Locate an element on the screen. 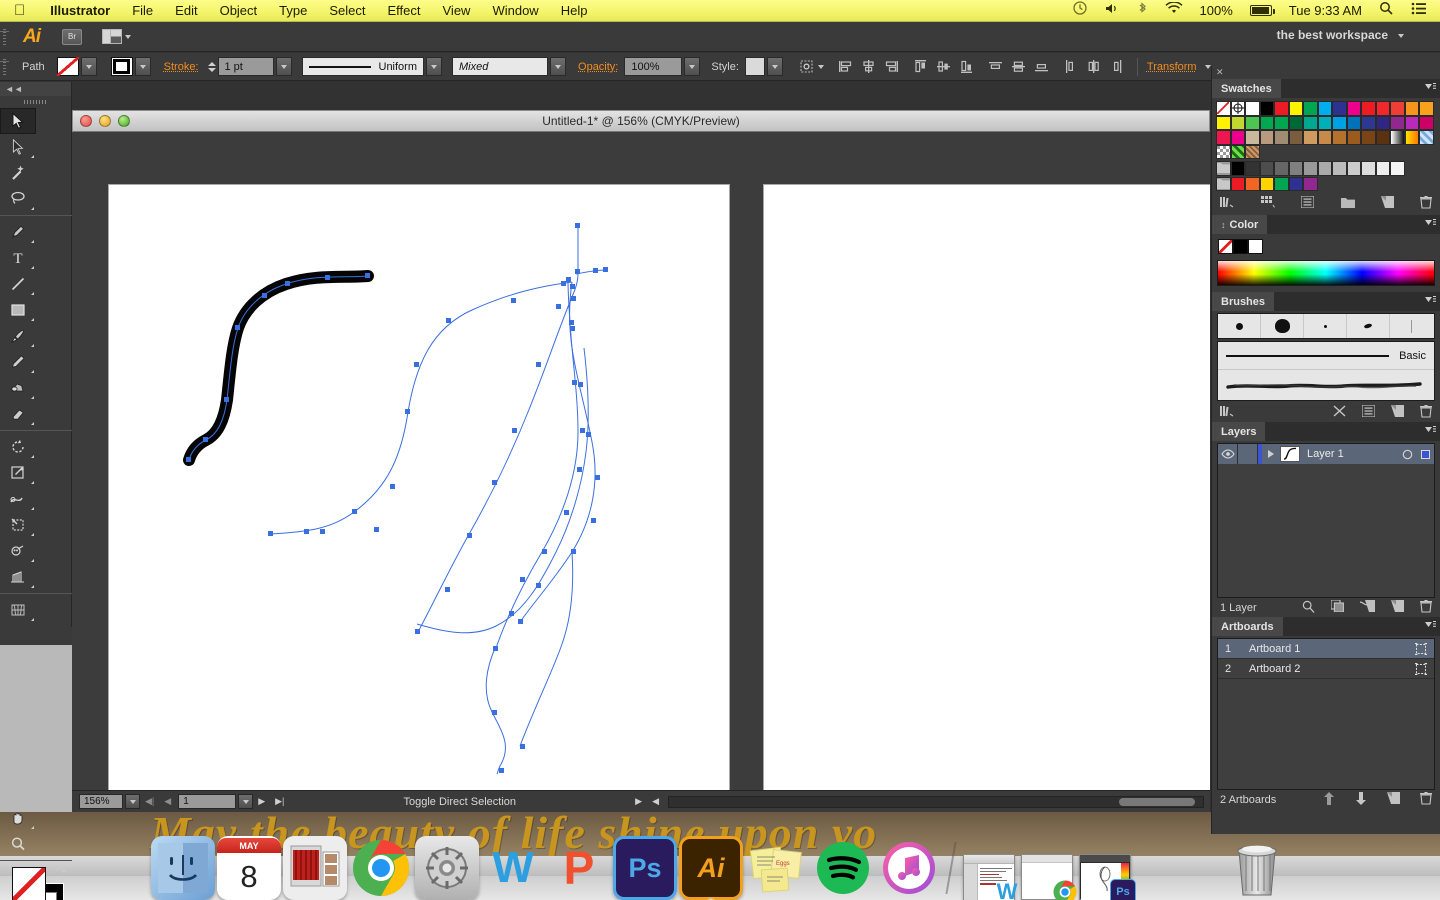 The width and height of the screenshot is (1440, 900). tab-swatches: Swatches is located at coordinates (1246, 88).